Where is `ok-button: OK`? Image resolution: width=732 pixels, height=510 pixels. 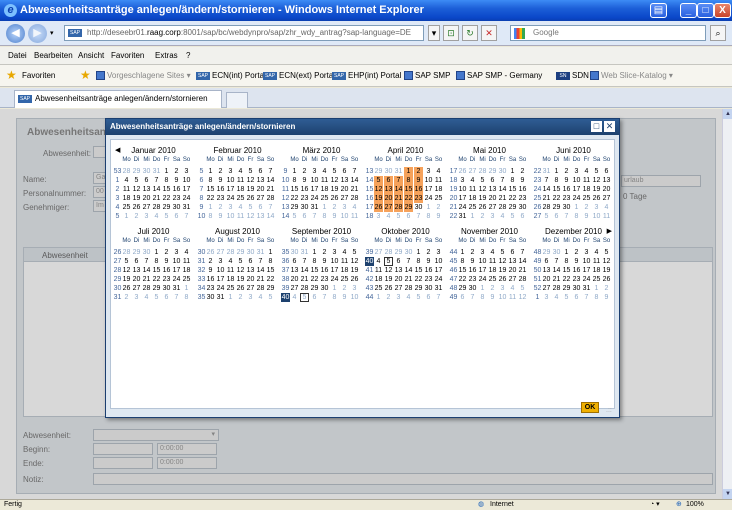
ok-button: OK is located at coordinates (590, 407).